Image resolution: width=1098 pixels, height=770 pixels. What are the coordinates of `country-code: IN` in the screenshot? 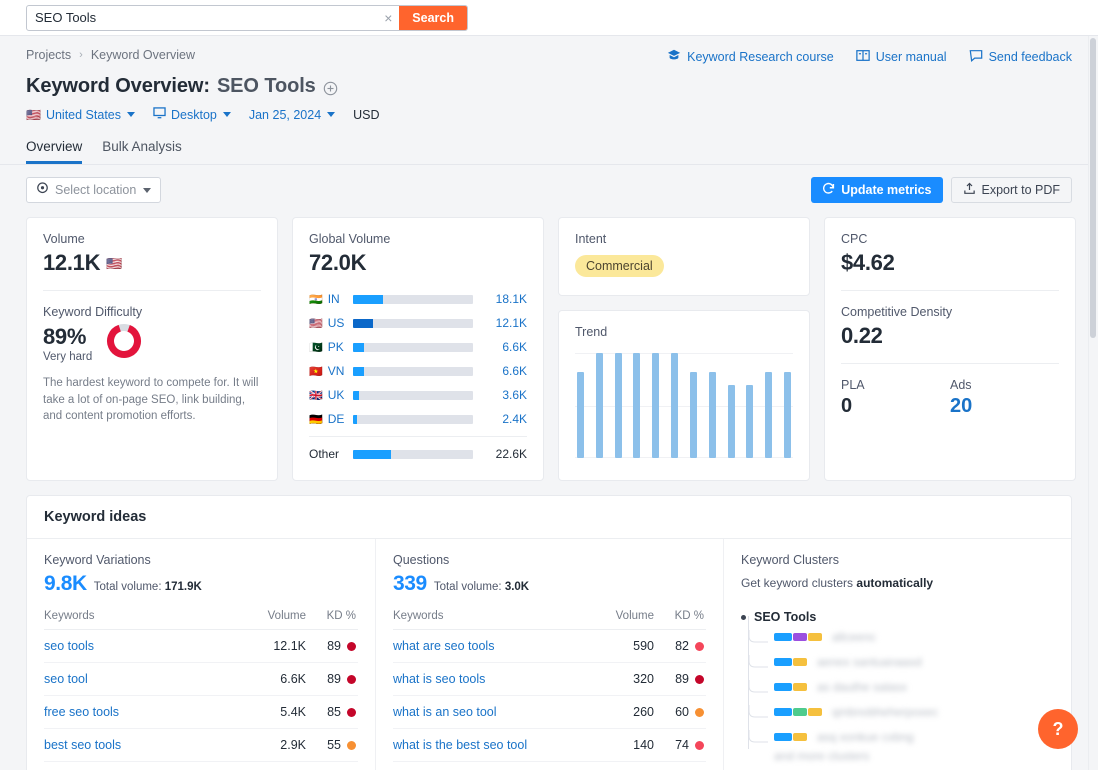 It's located at (334, 299).